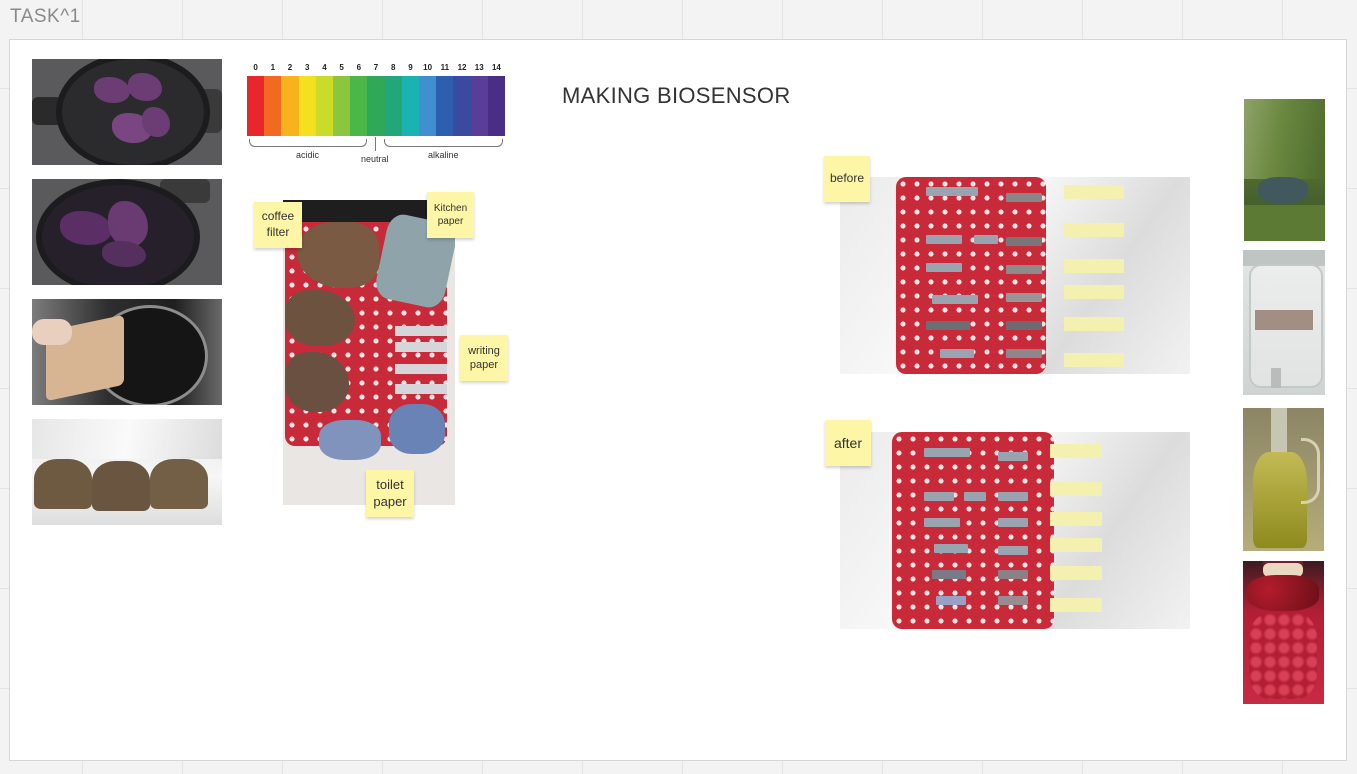 The height and width of the screenshot is (774, 1357). What do you see at coordinates (127, 112) in the screenshot?
I see `photo-cabbage-in-pot` at bounding box center [127, 112].